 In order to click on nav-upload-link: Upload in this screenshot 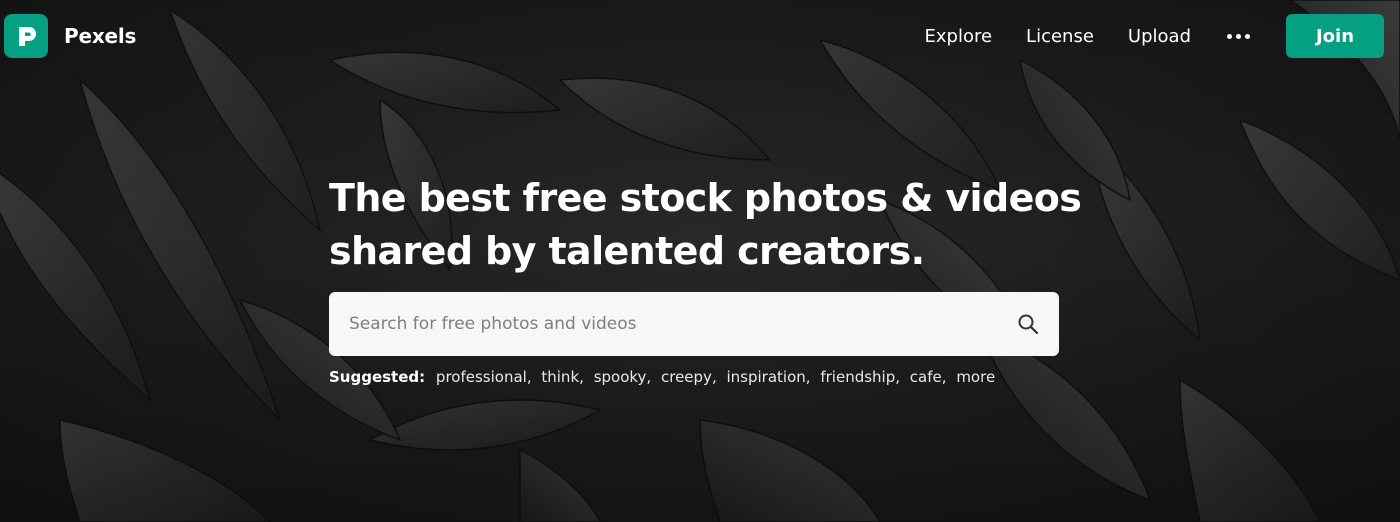, I will do `click(1159, 36)`.